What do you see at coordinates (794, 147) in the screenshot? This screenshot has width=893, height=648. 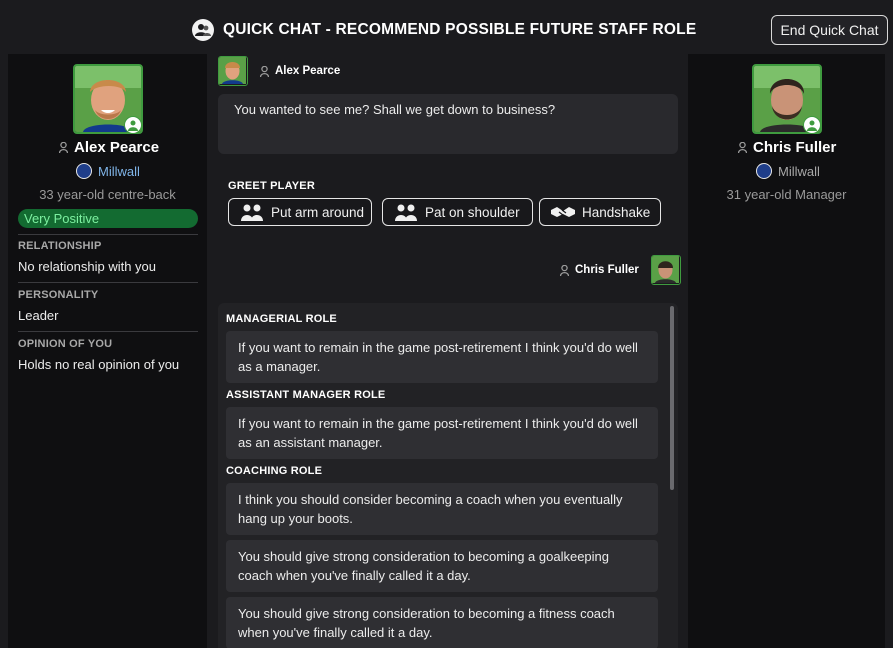 I see `manager-name: Chris Fuller` at bounding box center [794, 147].